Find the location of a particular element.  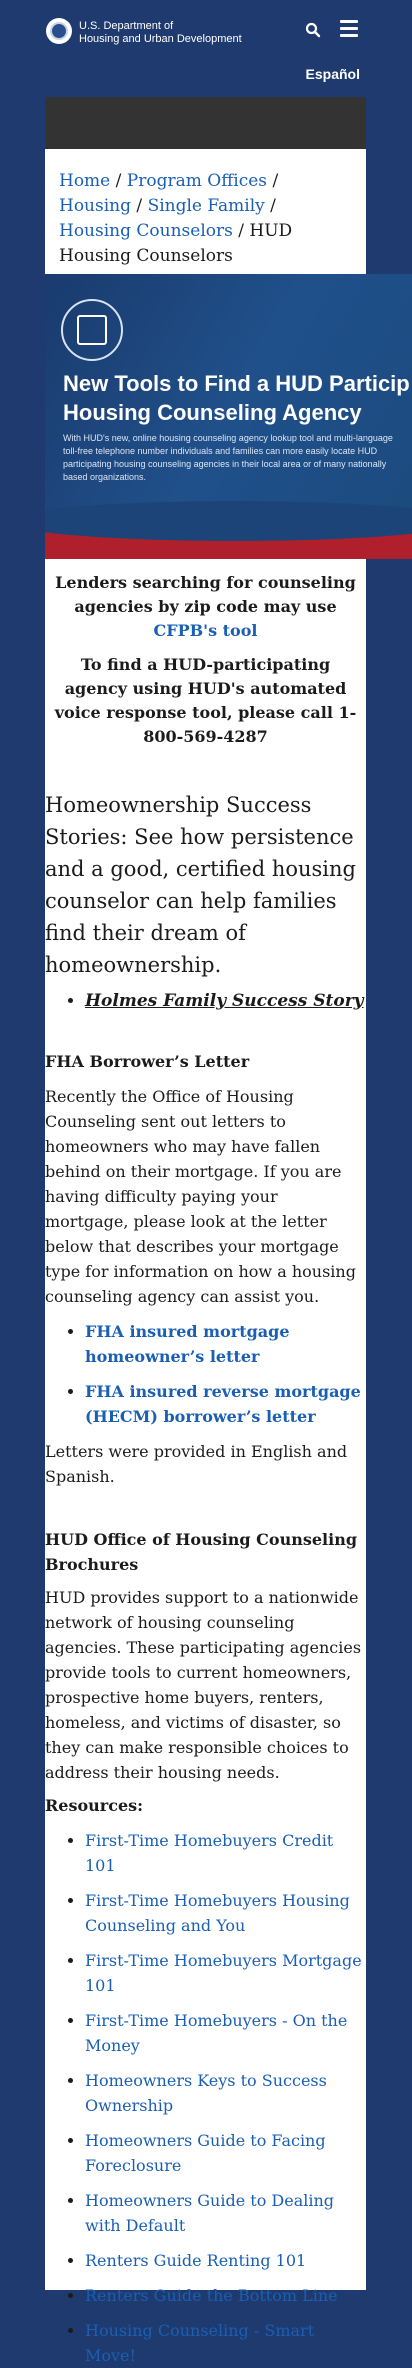

list-item: First-Time Homebuyers - On the Money is located at coordinates (225, 2033).